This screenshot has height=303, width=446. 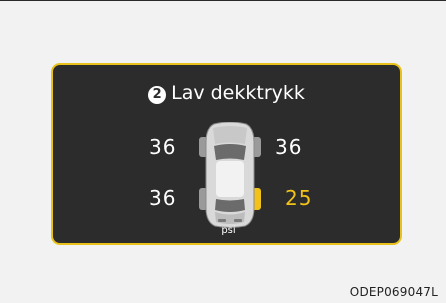 What do you see at coordinates (299, 198) in the screenshot?
I see `rear-right-tire-pressure-low: 25` at bounding box center [299, 198].